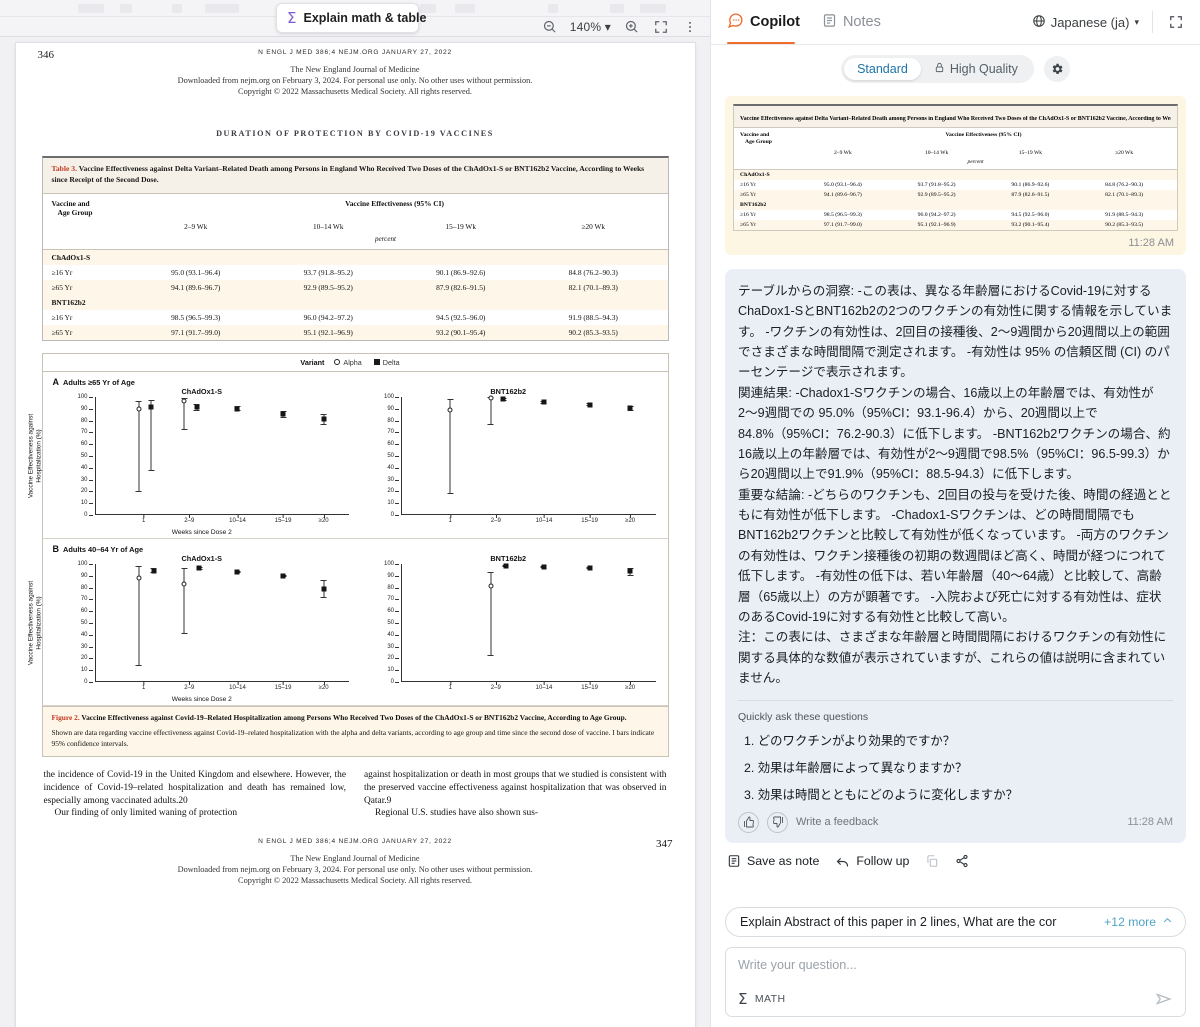 The height and width of the screenshot is (1027, 1200). What do you see at coordinates (976, 69) in the screenshot?
I see `mode-high-quality: High Quality` at bounding box center [976, 69].